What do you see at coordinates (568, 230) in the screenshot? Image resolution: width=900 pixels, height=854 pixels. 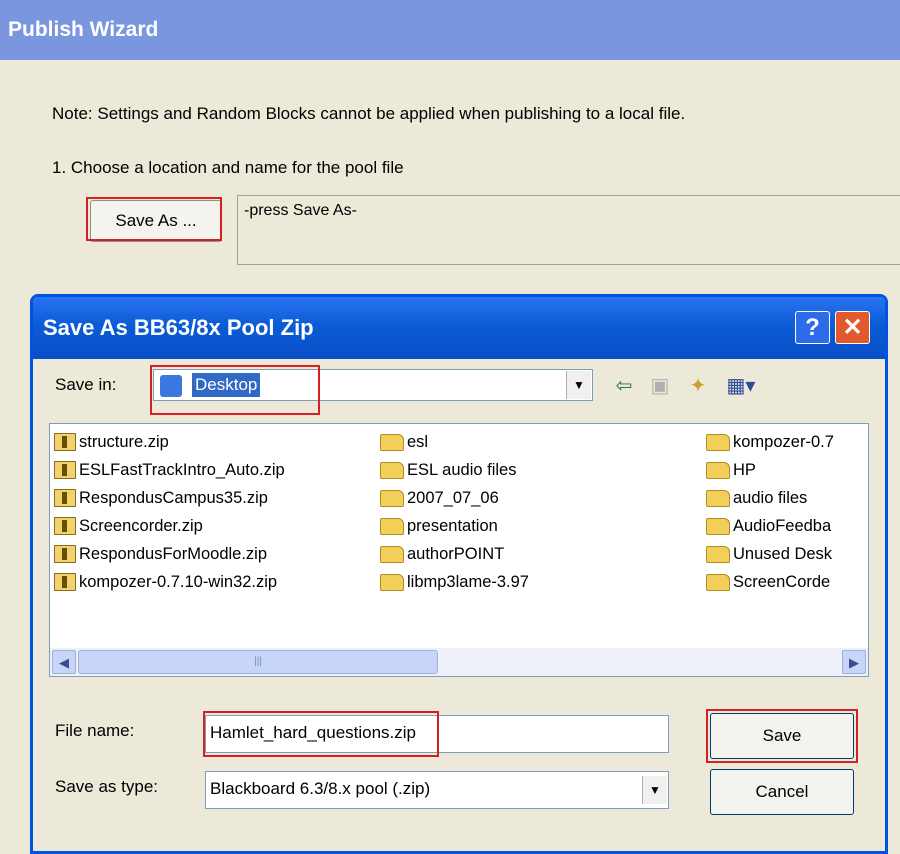 I see `pool-file-path-box: -press Save As-` at bounding box center [568, 230].